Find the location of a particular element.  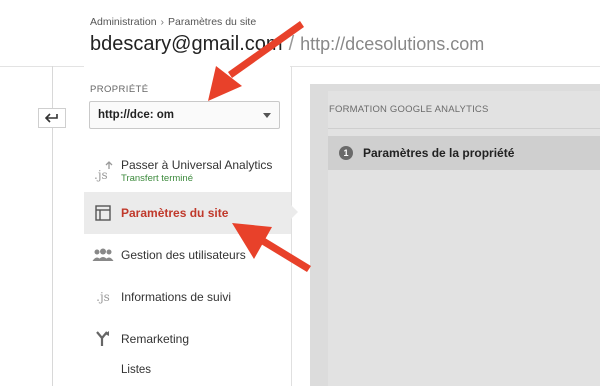

panel-divider is located at coordinates (291, 226).